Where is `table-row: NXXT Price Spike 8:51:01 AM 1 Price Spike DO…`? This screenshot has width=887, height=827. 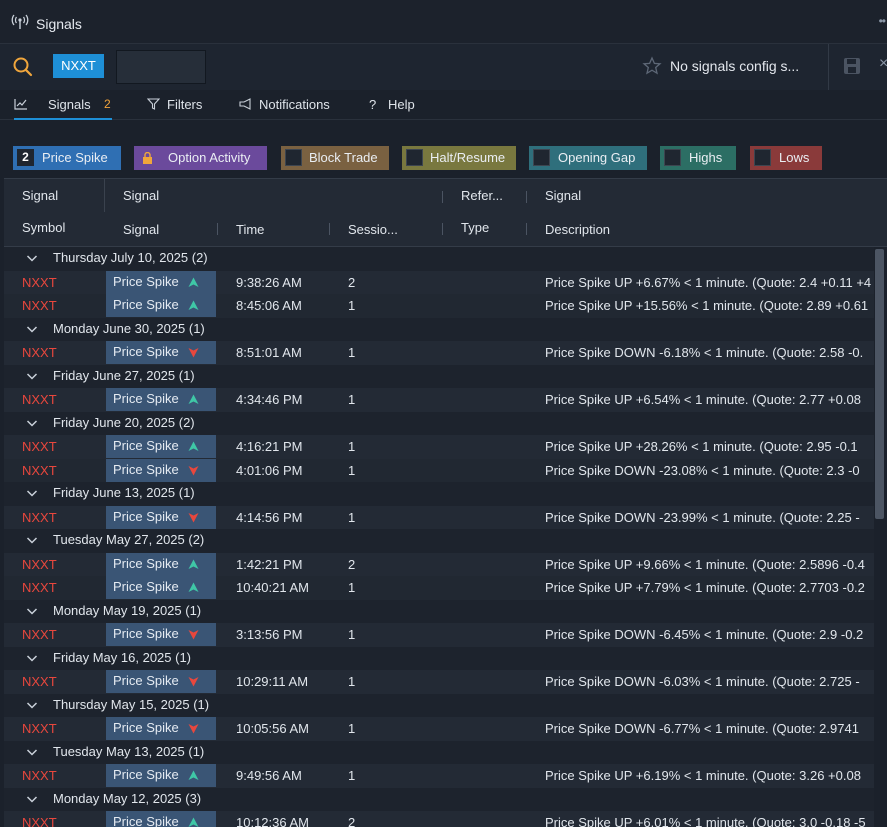 table-row: NXXT Price Spike 8:51:01 AM 1 Price Spike DO… is located at coordinates (439, 353).